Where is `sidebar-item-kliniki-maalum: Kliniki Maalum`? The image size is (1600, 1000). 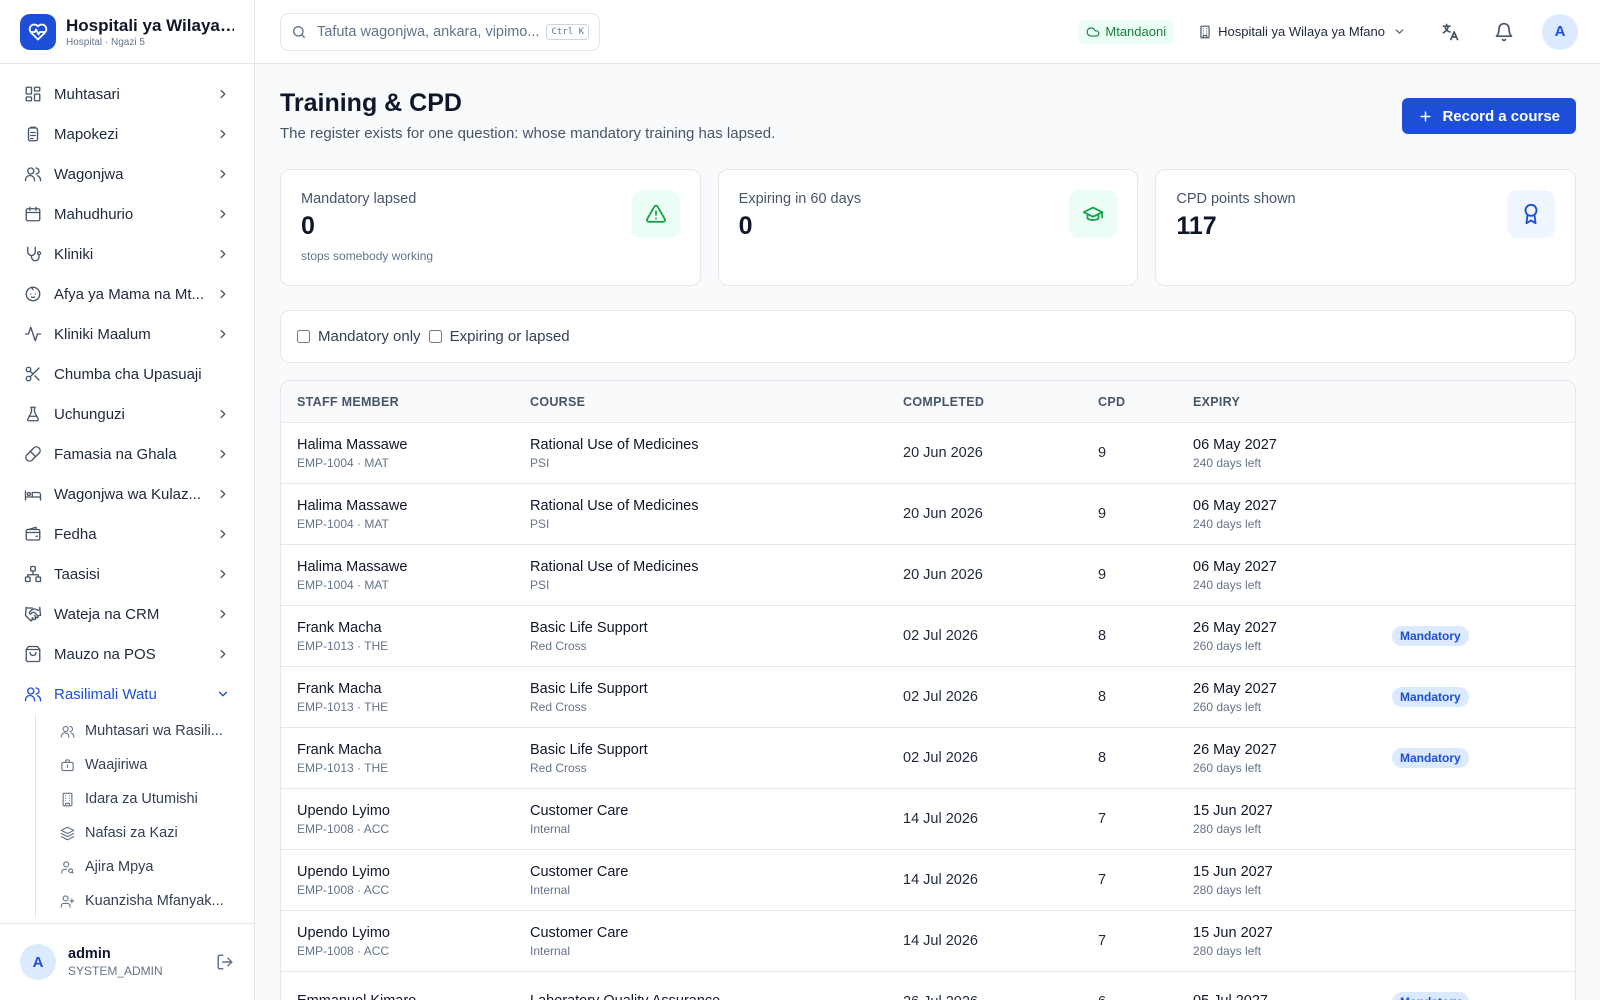 sidebar-item-kliniki-maalum: Kliniki Maalum is located at coordinates (127, 334).